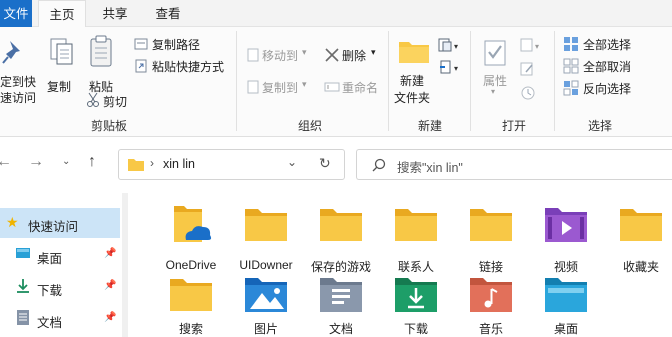  Describe the element at coordinates (340, 329) in the screenshot. I see `folder-label: 文档` at that location.